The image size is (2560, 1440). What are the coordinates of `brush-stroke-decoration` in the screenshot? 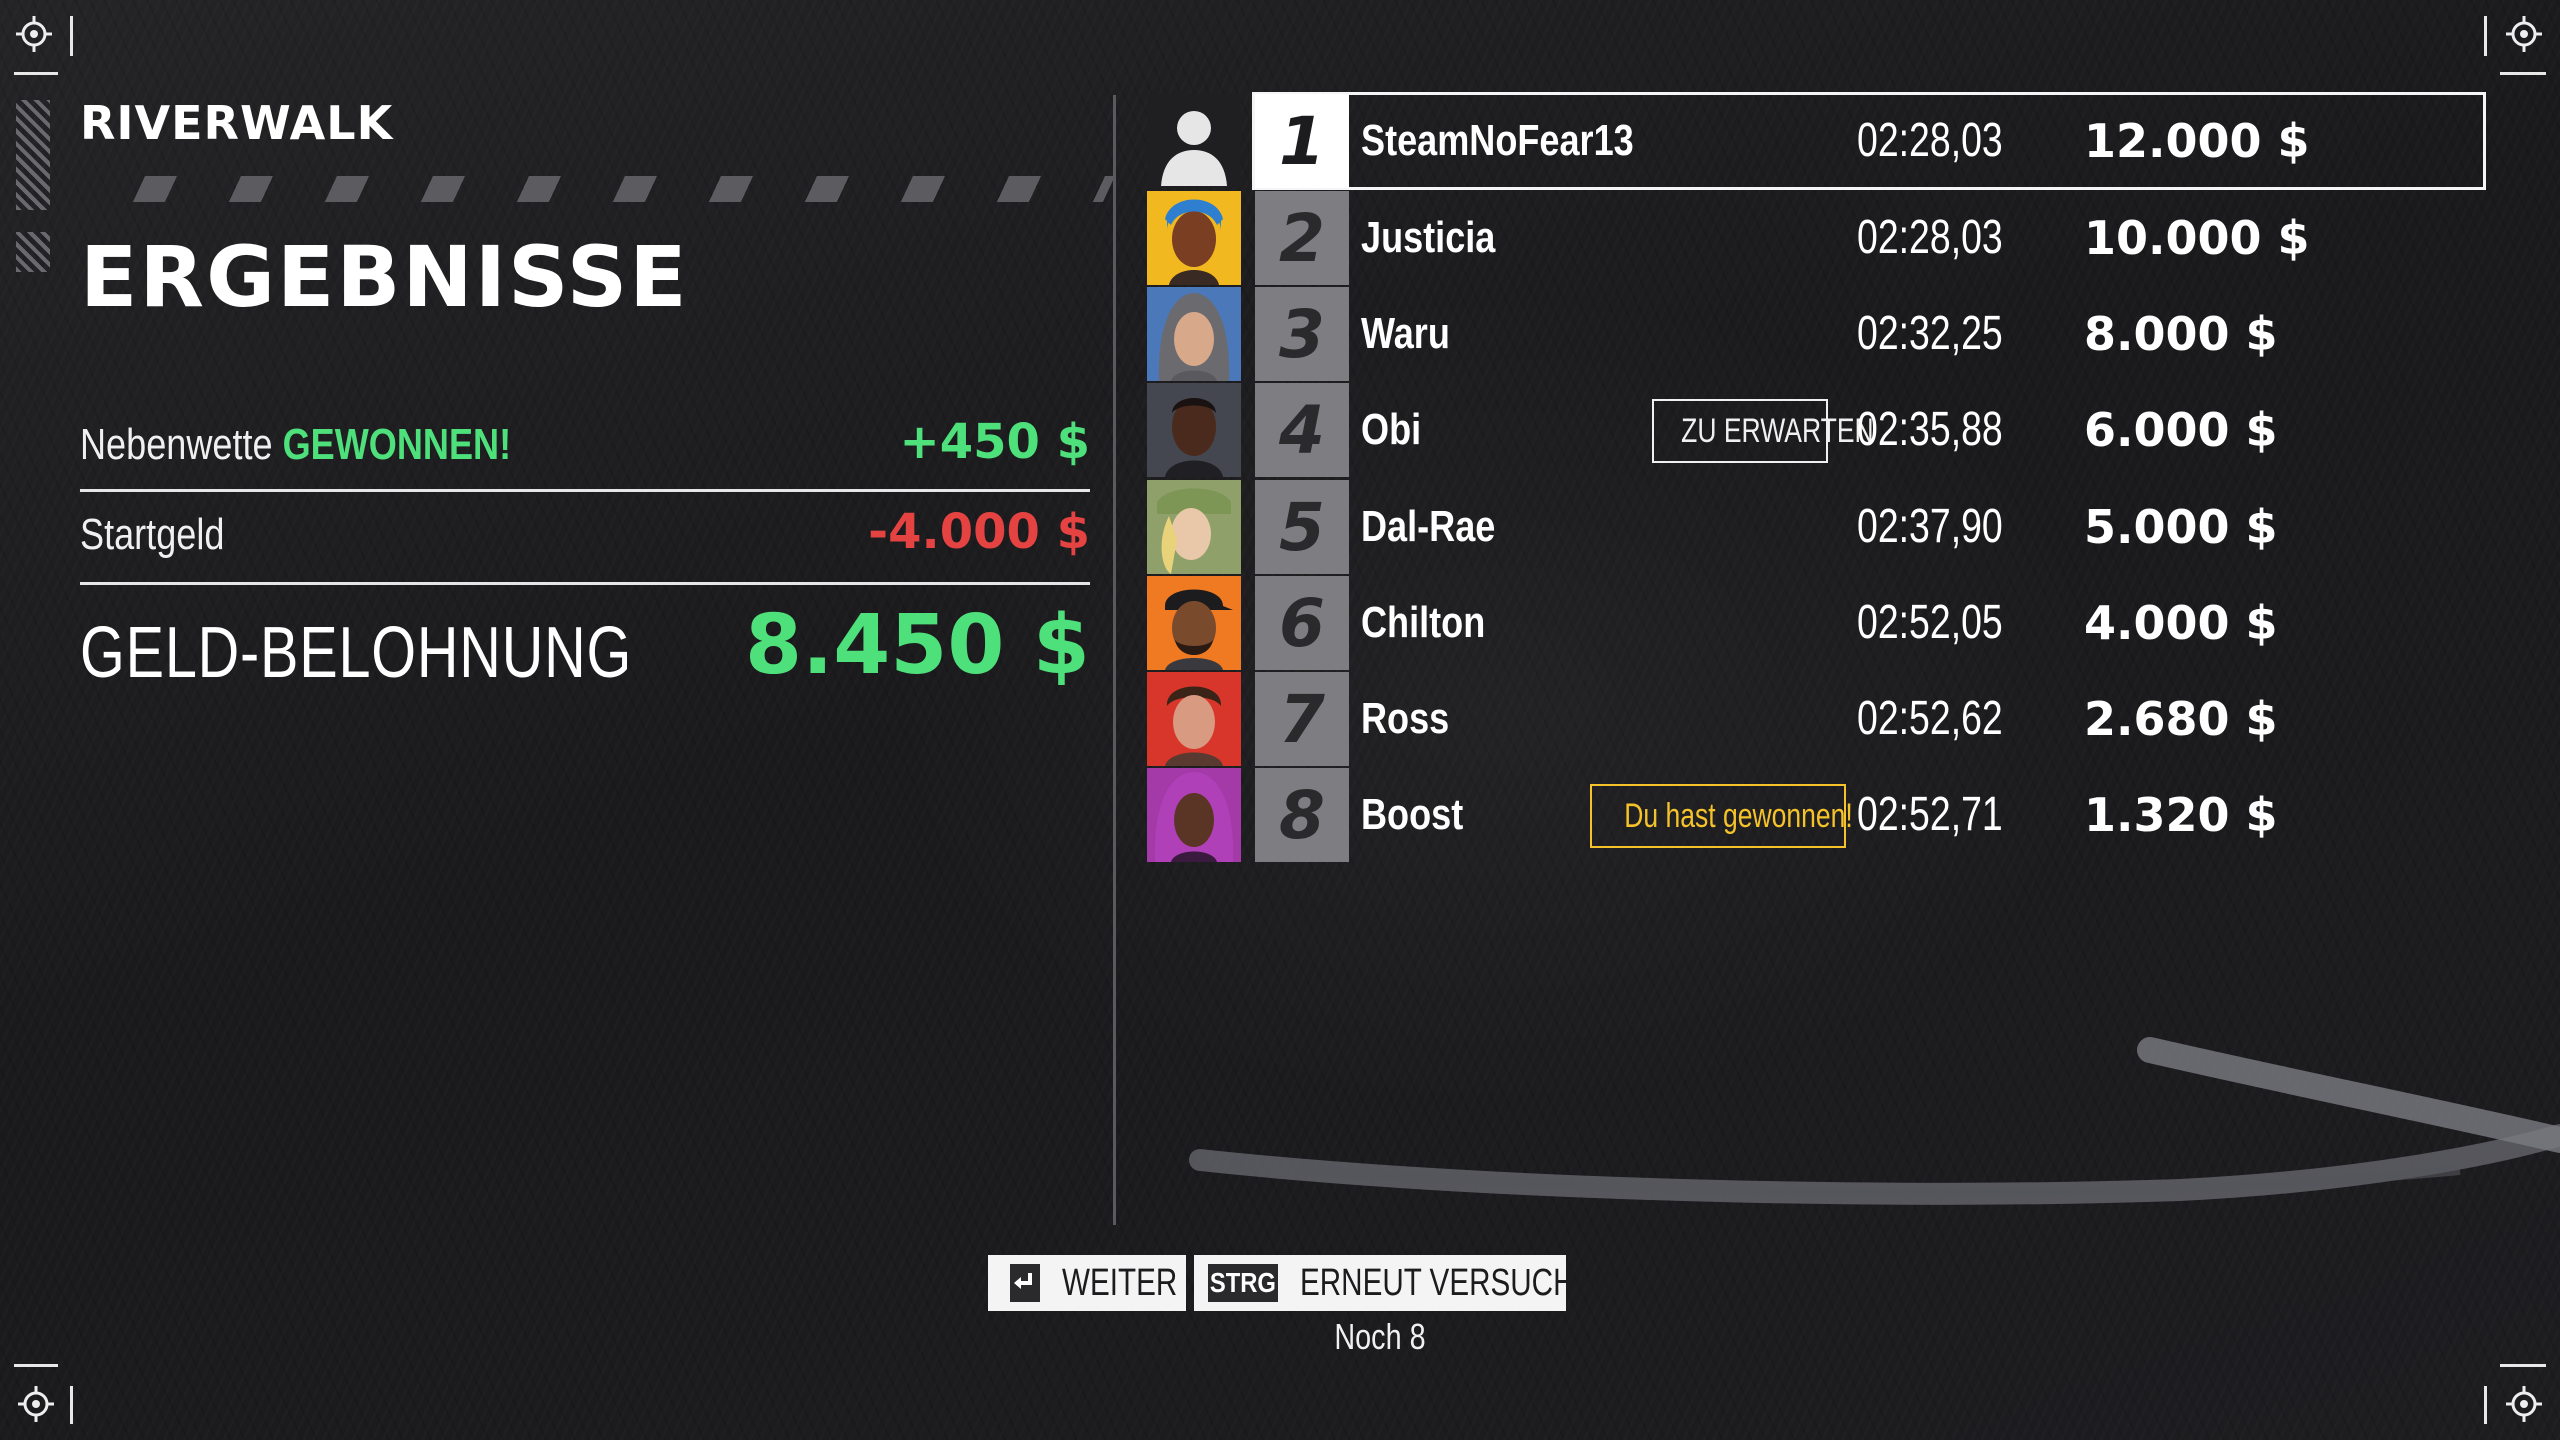 It's located at (1874, 1121).